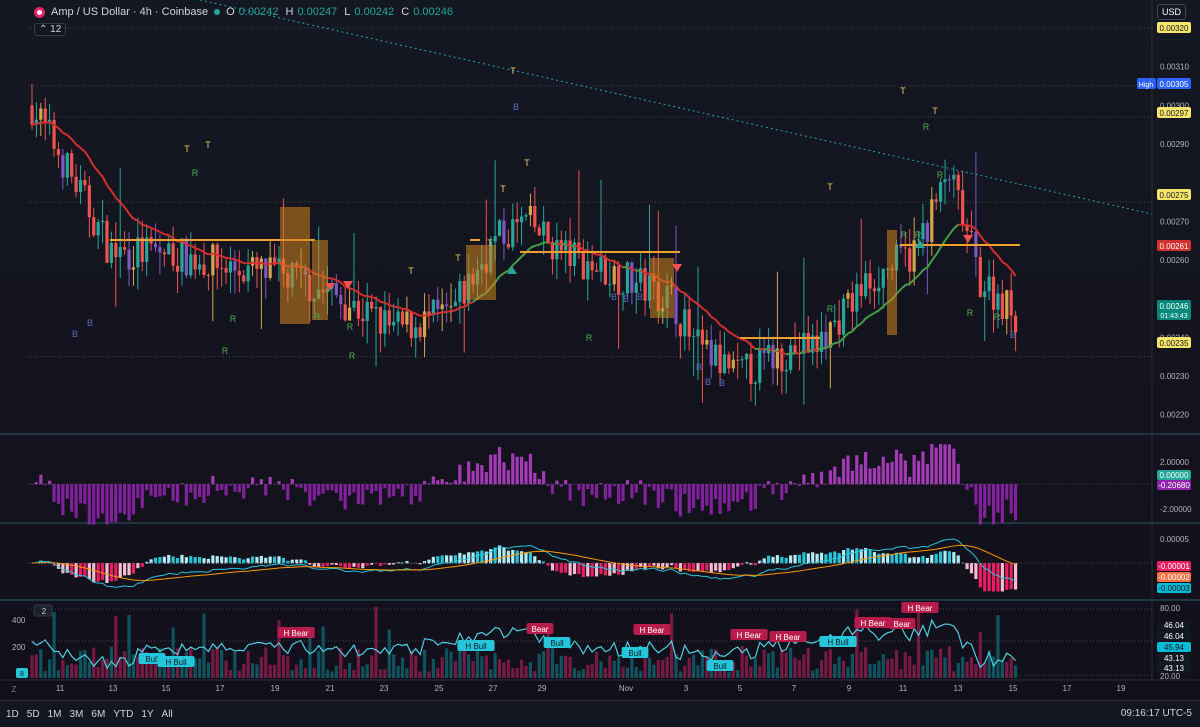 The height and width of the screenshot is (727, 1200). What do you see at coordinates (33, 714) in the screenshot?
I see `tf-5d: 5D` at bounding box center [33, 714].